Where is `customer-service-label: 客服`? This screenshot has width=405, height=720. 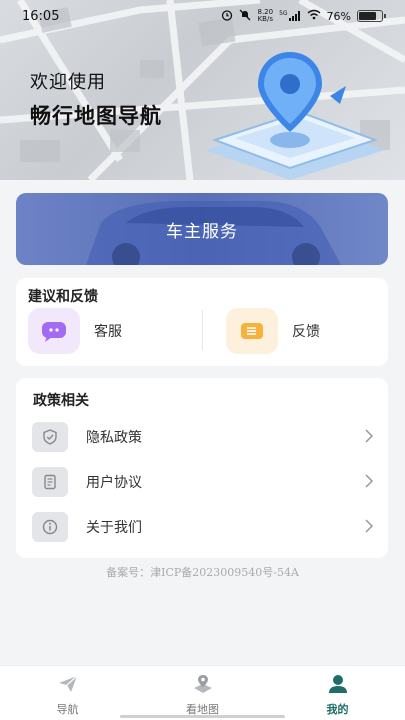
customer-service-label: 客服 is located at coordinates (108, 332).